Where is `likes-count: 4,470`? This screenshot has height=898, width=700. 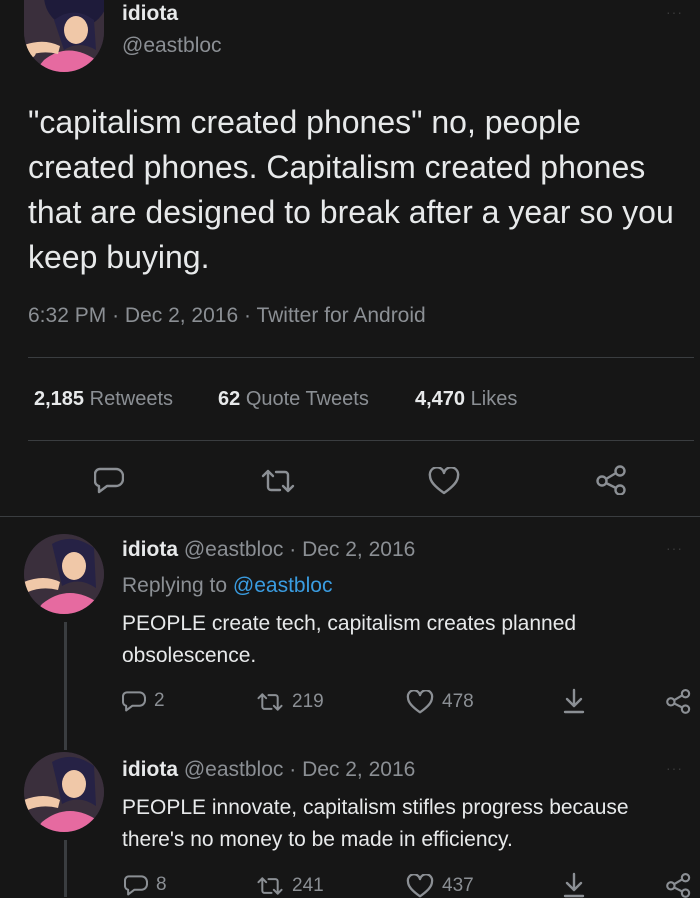
likes-count: 4,470 is located at coordinates (440, 399).